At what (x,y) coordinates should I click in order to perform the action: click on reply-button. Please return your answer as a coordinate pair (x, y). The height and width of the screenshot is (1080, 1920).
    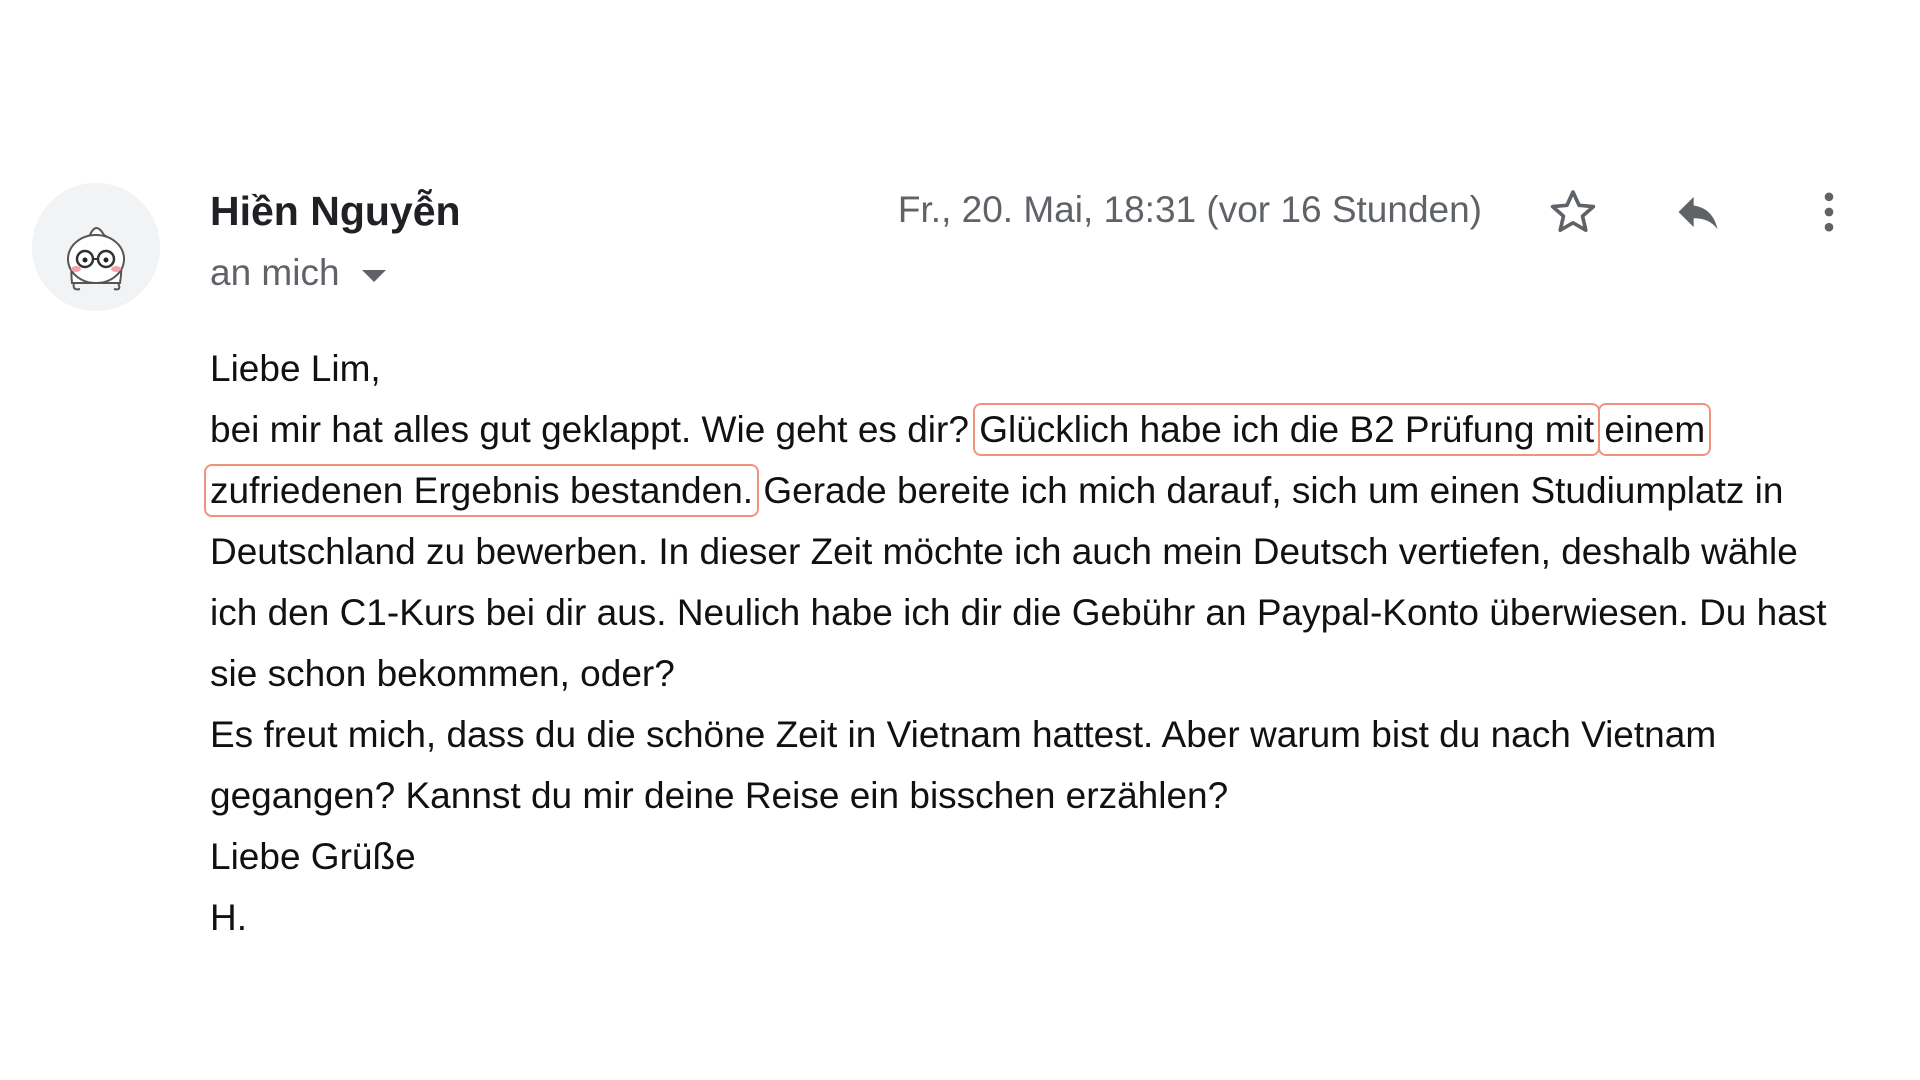
    Looking at the image, I should click on (1698, 212).